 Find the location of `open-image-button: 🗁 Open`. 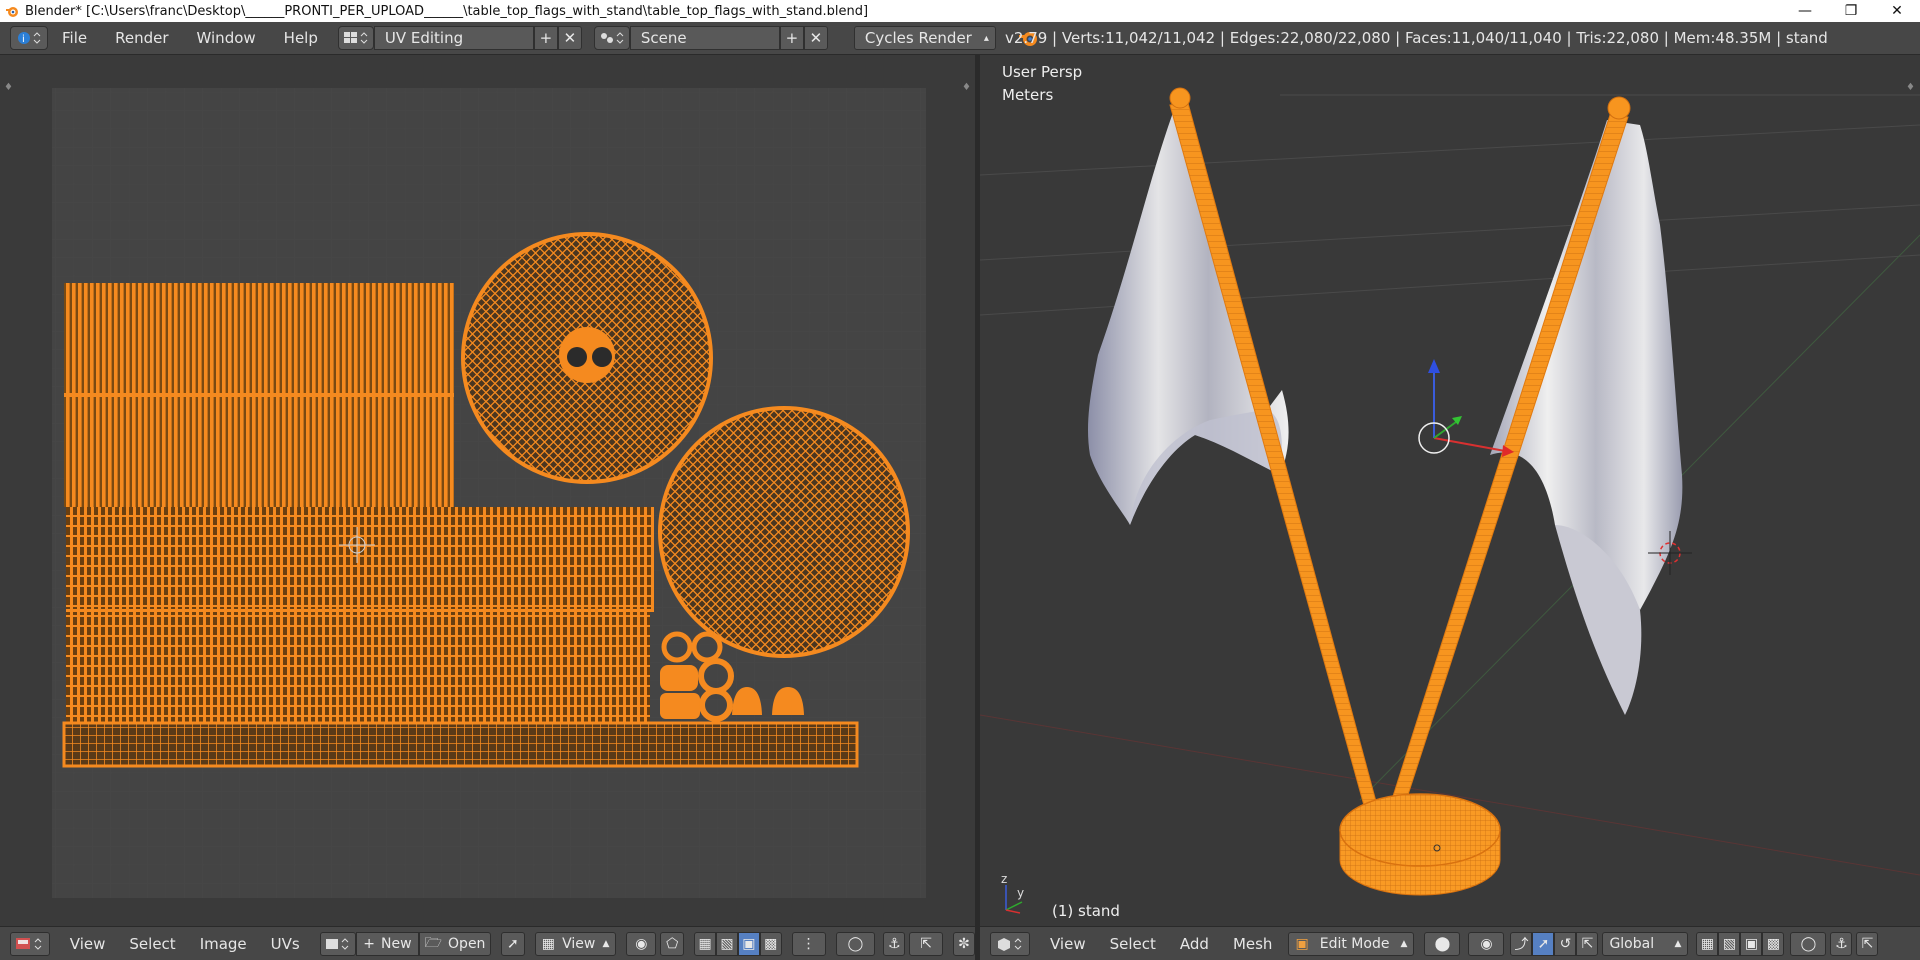

open-image-button: 🗁 Open is located at coordinates (455, 943).